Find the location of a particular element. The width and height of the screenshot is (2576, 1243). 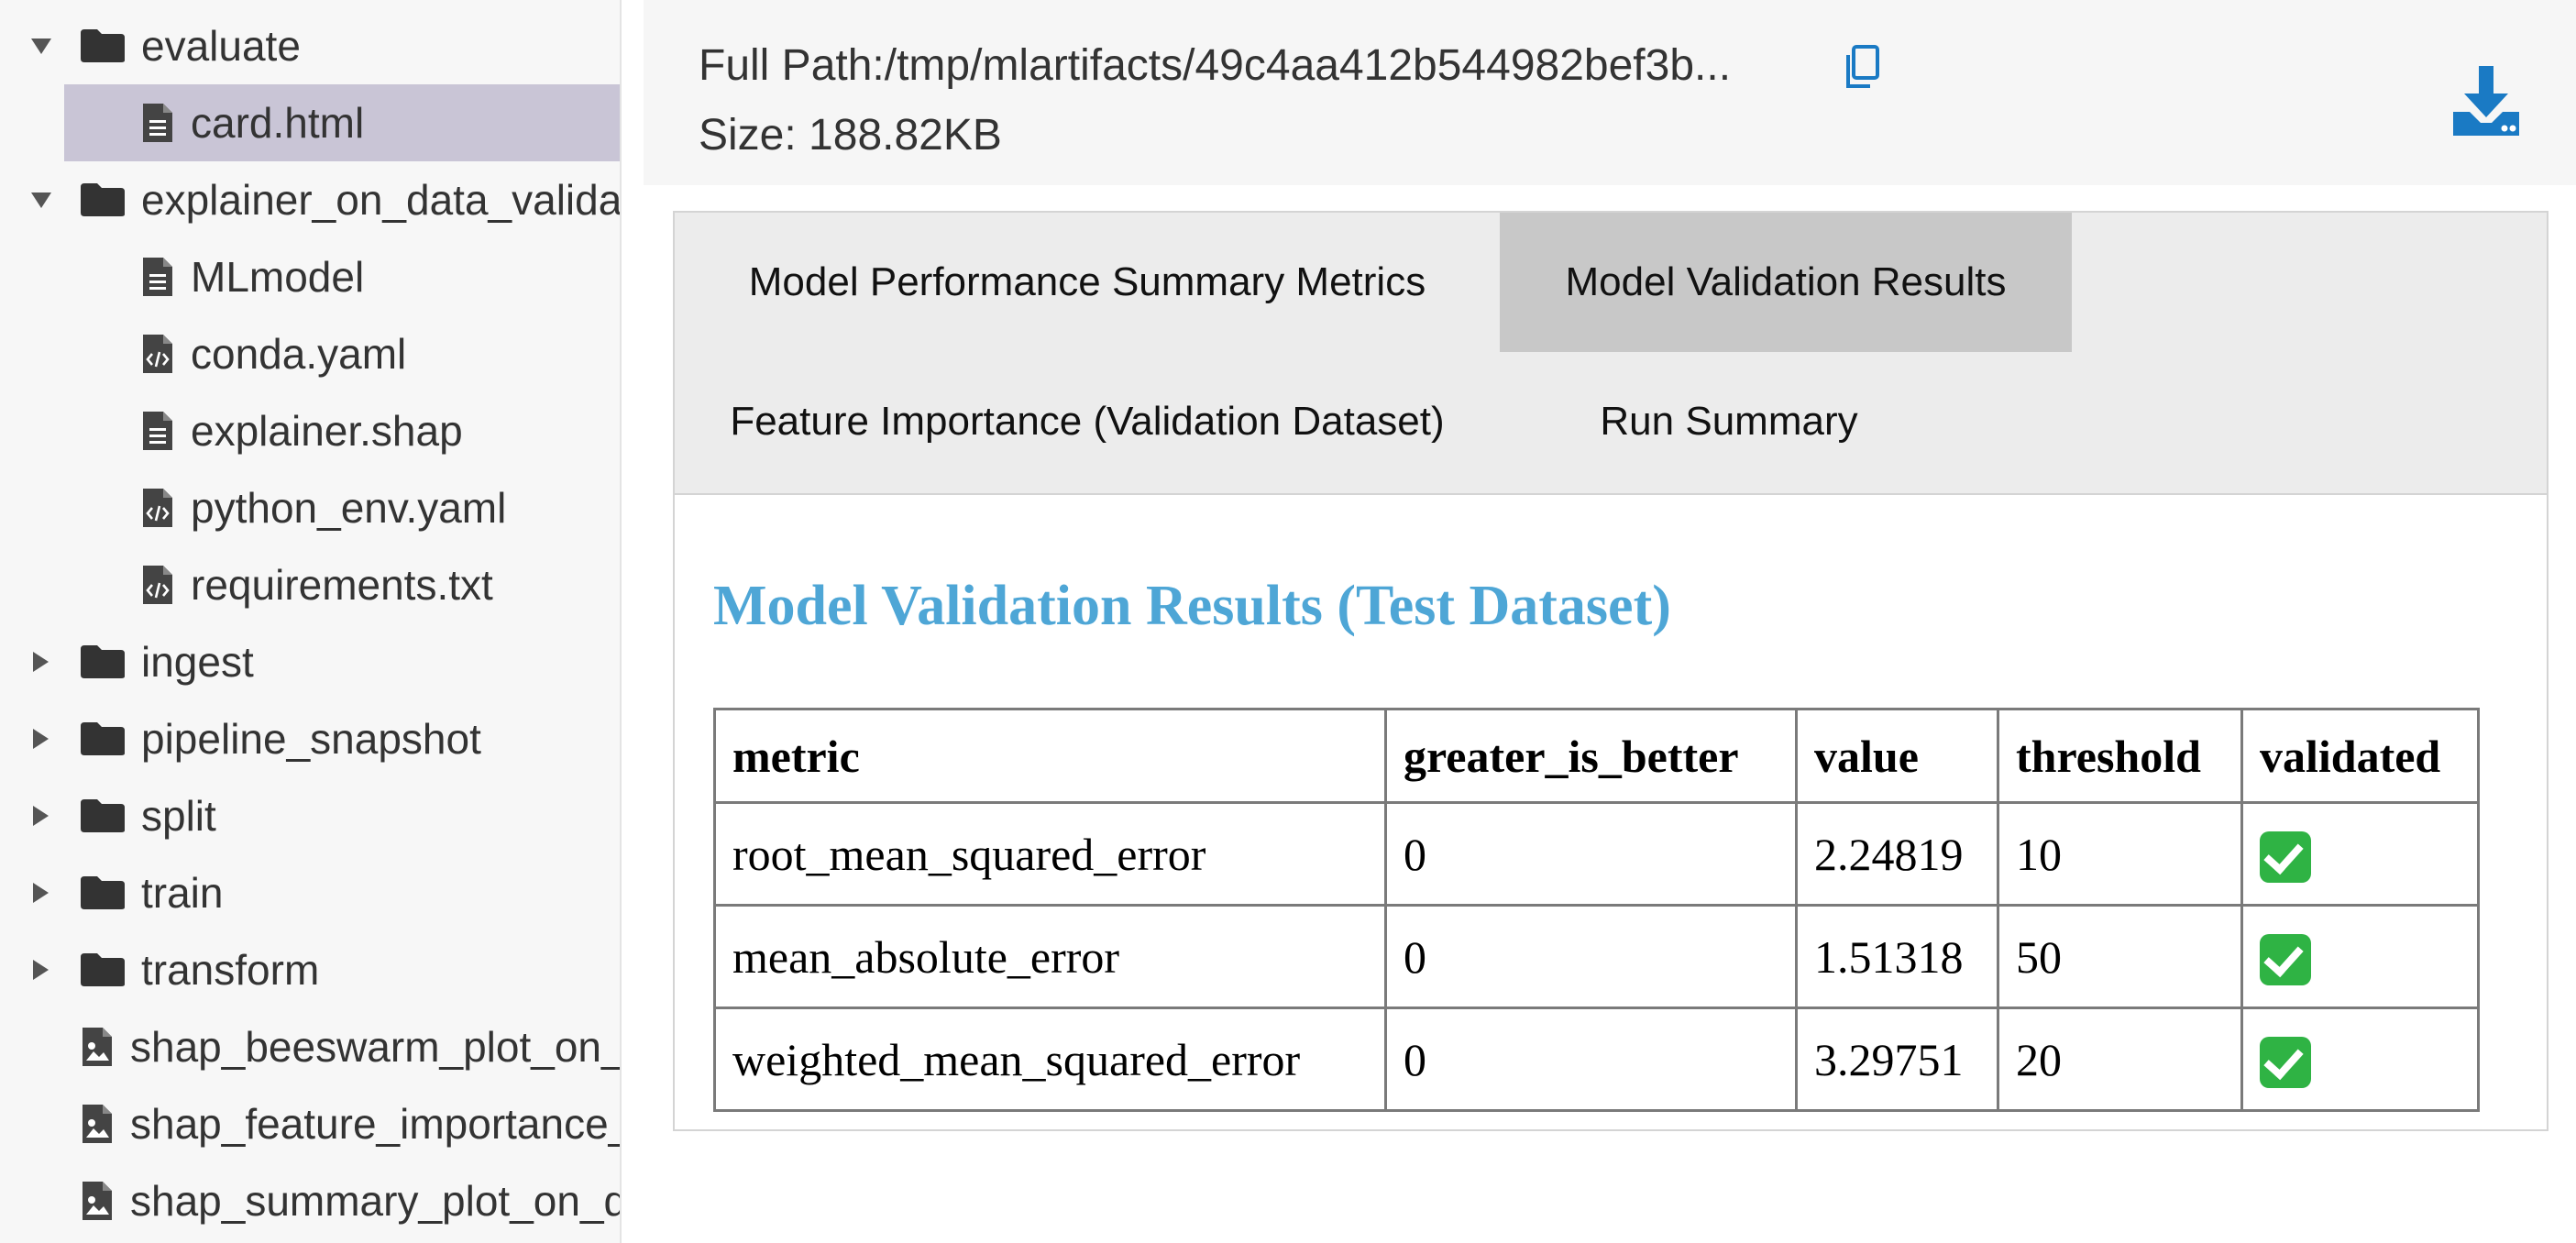

cell-metric: mean_absolute_error is located at coordinates (1050, 956).